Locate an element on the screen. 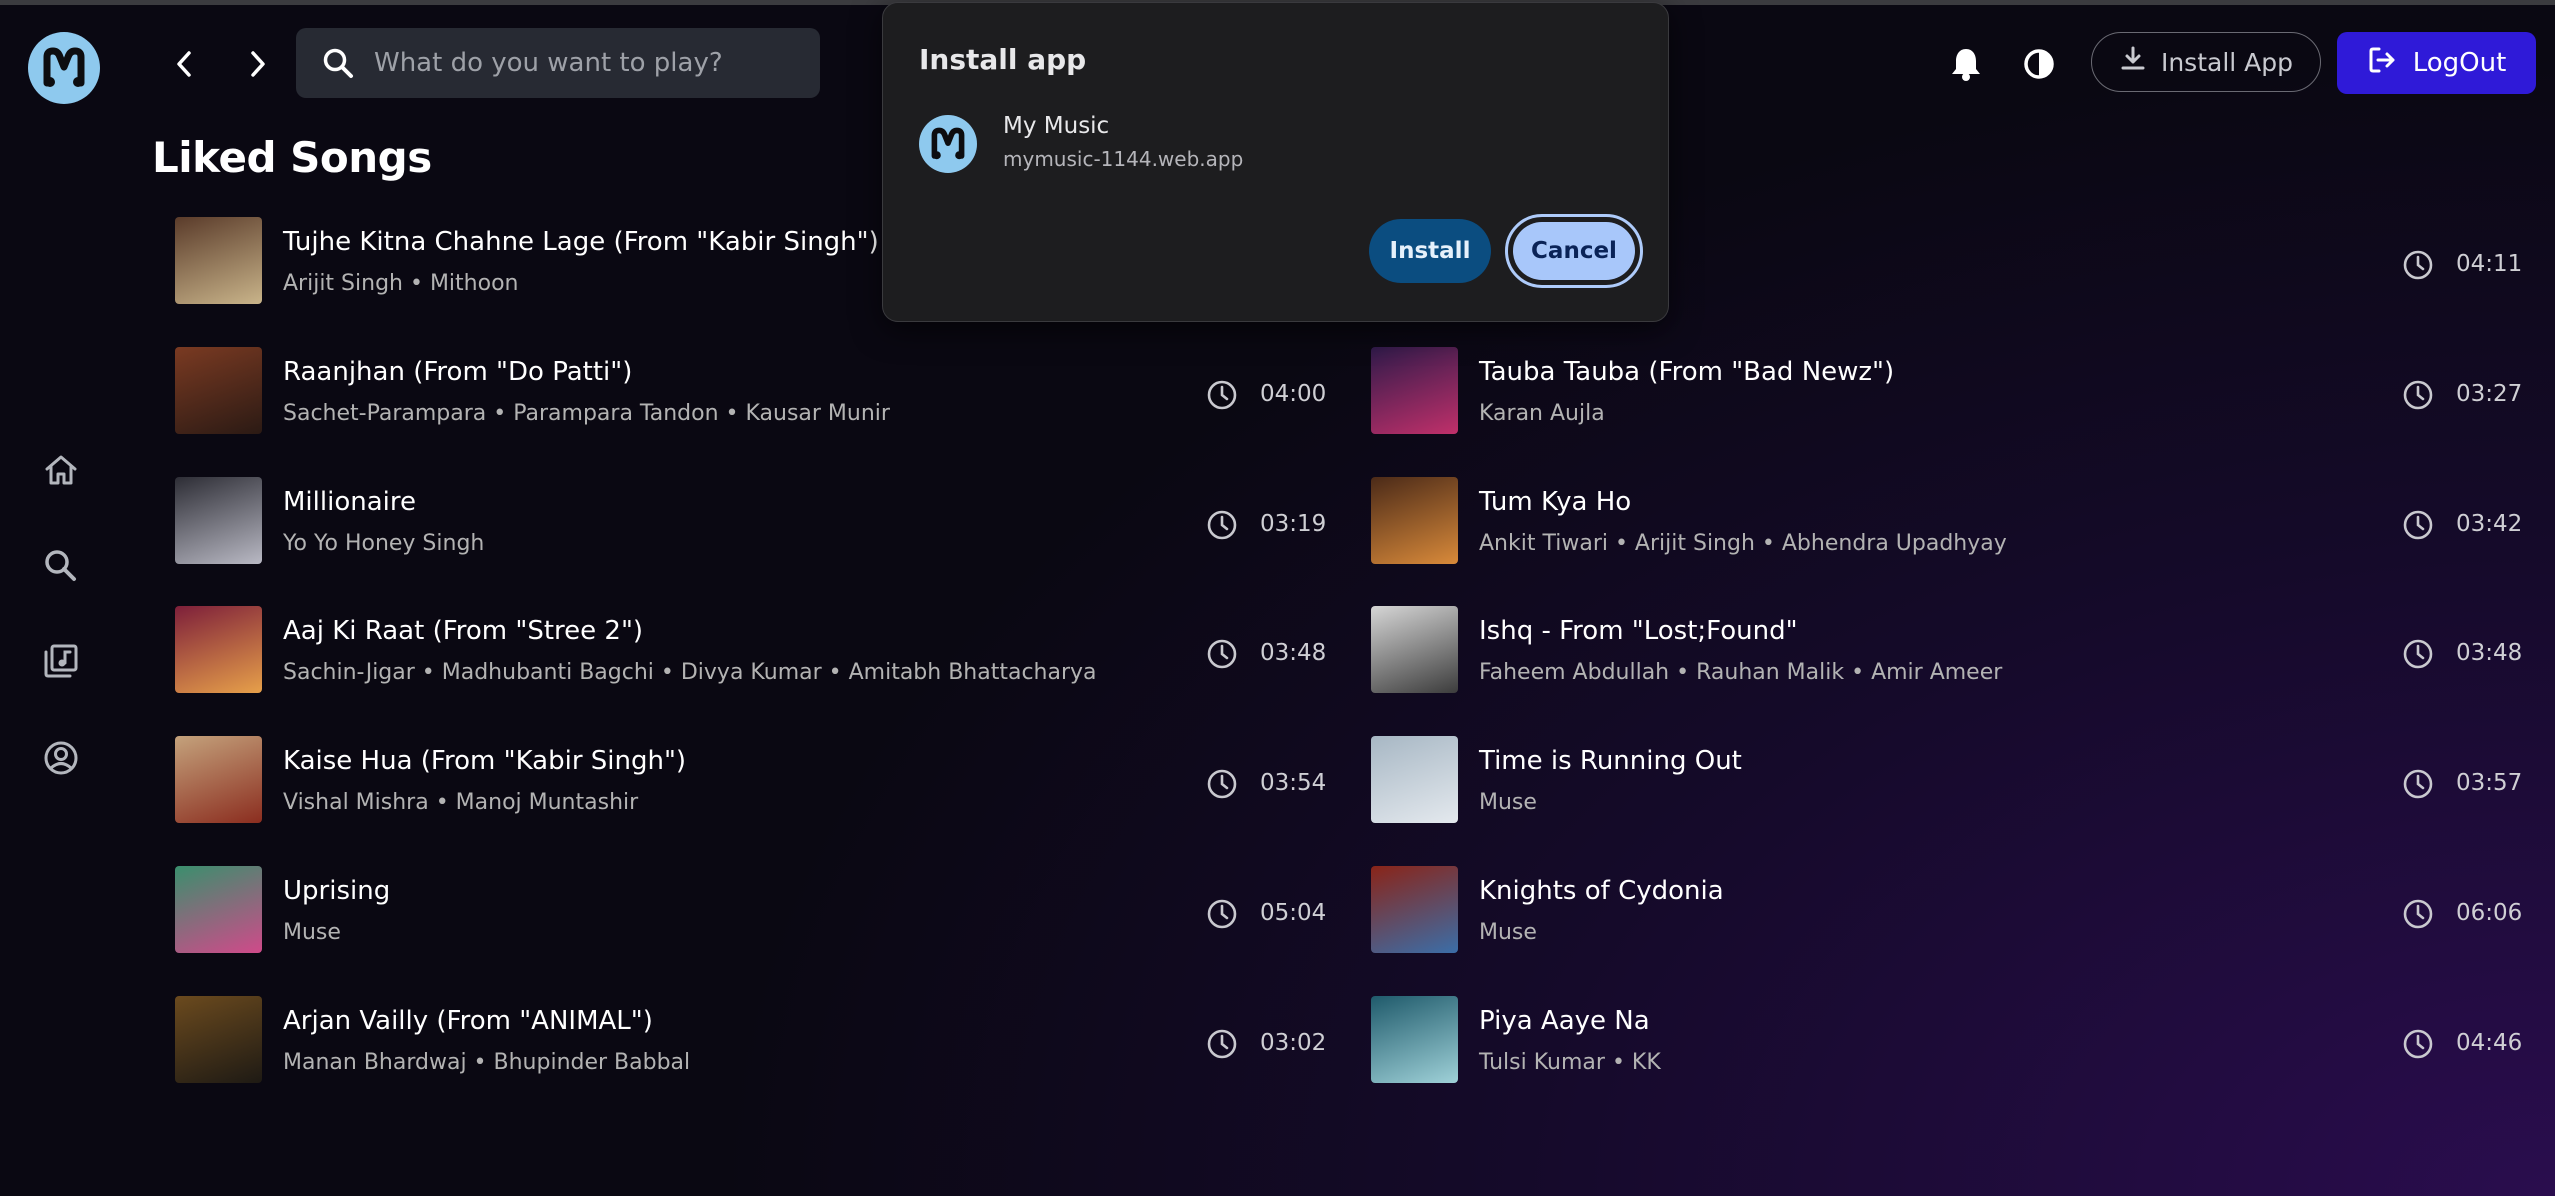 This screenshot has width=2555, height=1196. contrast-icon is located at coordinates (2039, 64).